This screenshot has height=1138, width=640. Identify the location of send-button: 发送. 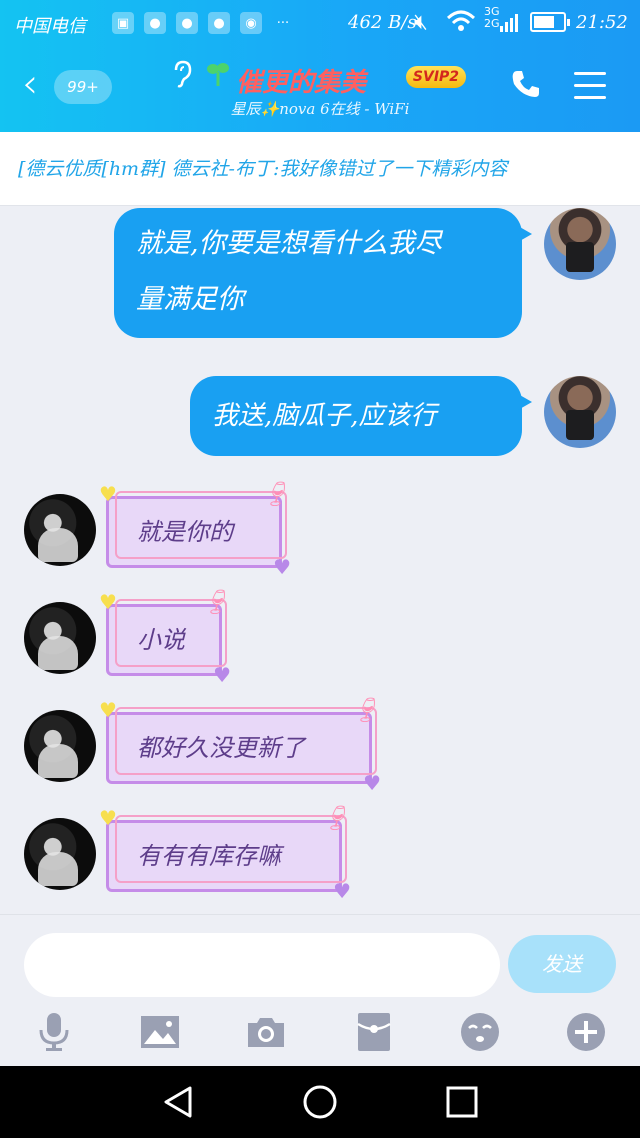
(562, 964).